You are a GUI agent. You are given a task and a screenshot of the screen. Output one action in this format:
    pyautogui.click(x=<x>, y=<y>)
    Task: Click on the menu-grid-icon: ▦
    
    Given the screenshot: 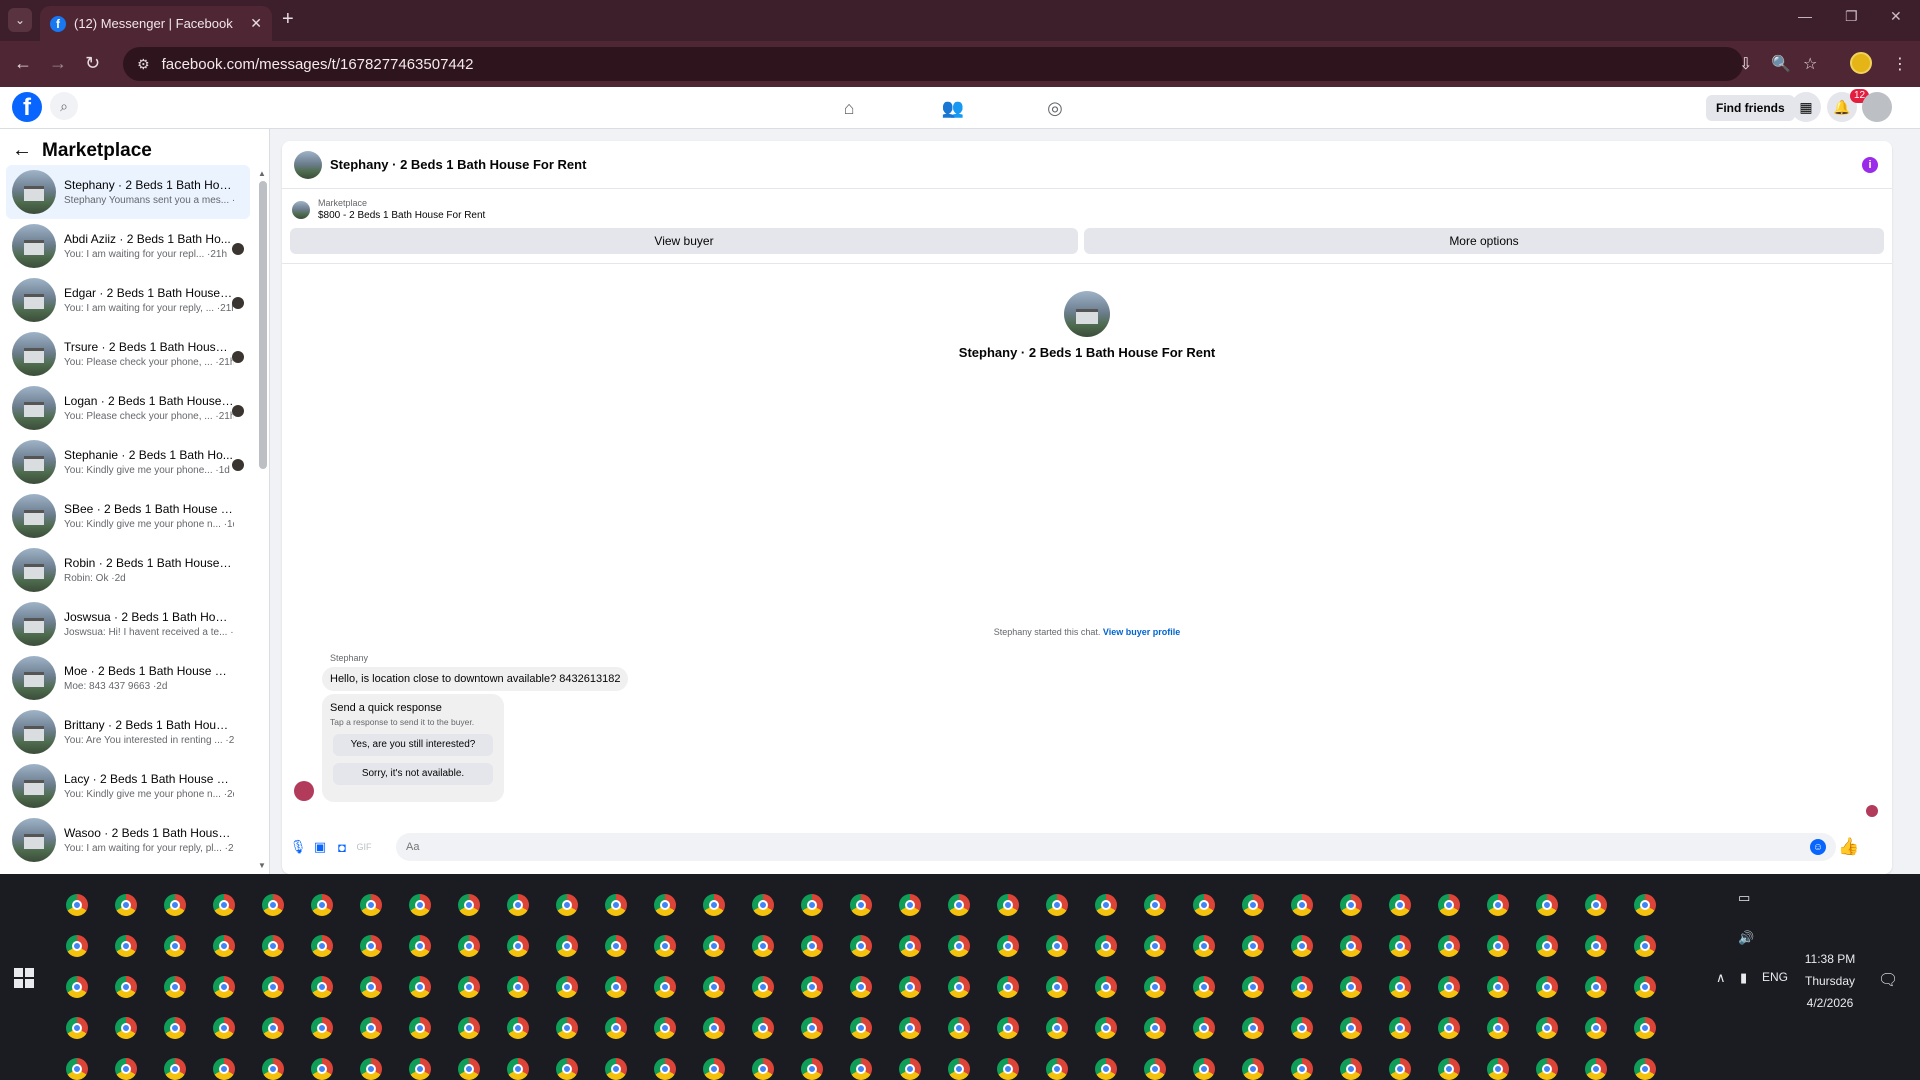 What is the action you would take?
    pyautogui.click(x=1806, y=107)
    